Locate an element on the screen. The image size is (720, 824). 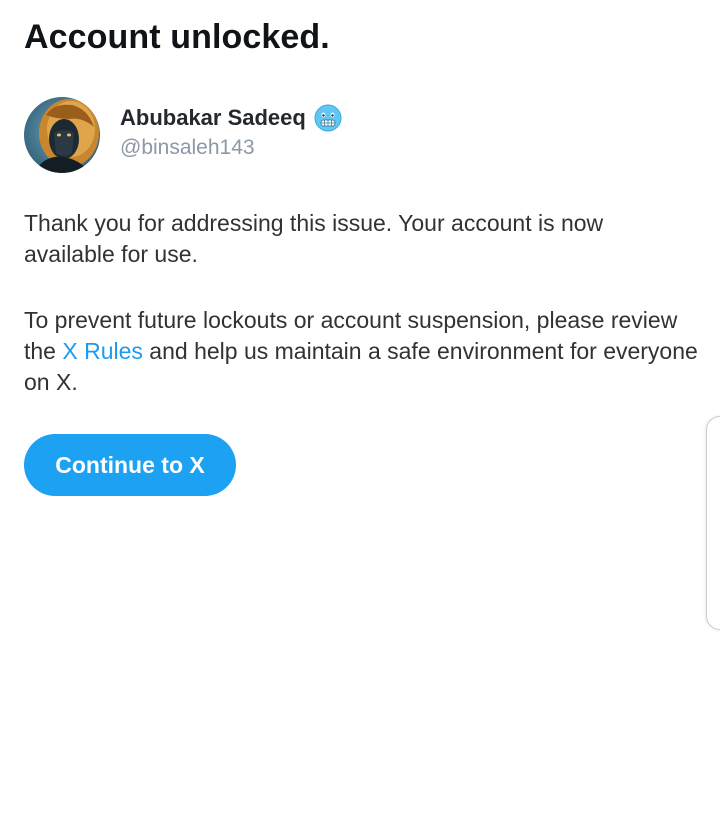
display-name: Abubakar Sadeeq is located at coordinates (213, 118).